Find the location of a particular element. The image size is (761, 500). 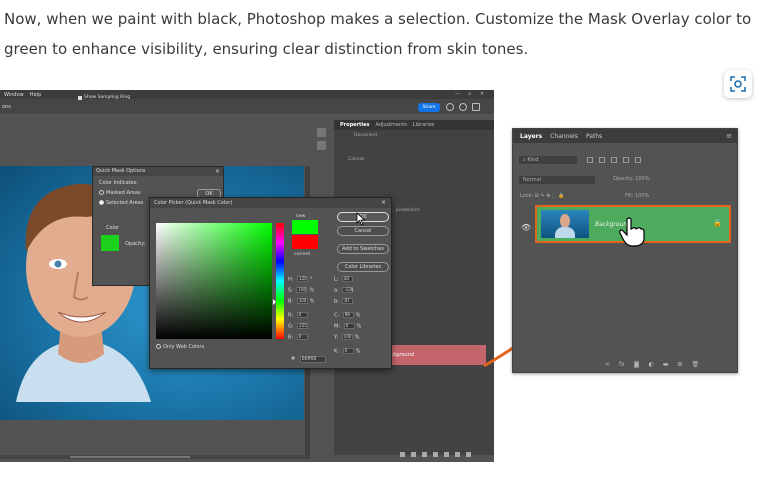

tab-channels: Channels is located at coordinates (564, 136).